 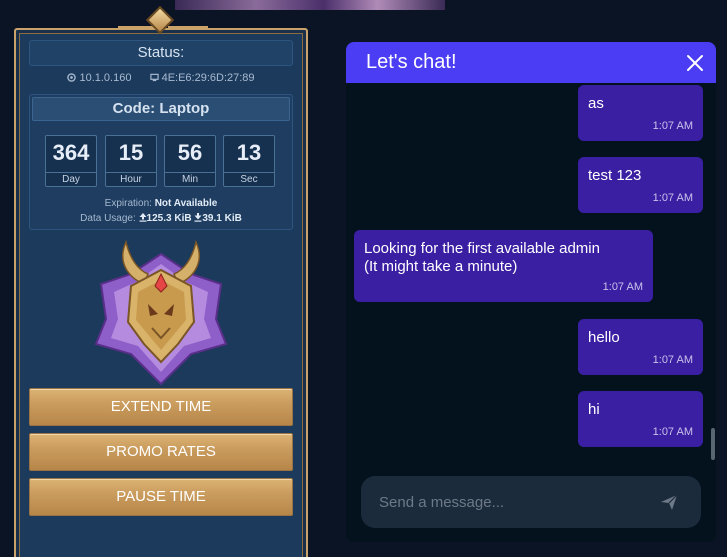 I want to click on data-usage-line: Data Usage: 125.3 KiB 39.1 KiB, so click(x=161, y=218).